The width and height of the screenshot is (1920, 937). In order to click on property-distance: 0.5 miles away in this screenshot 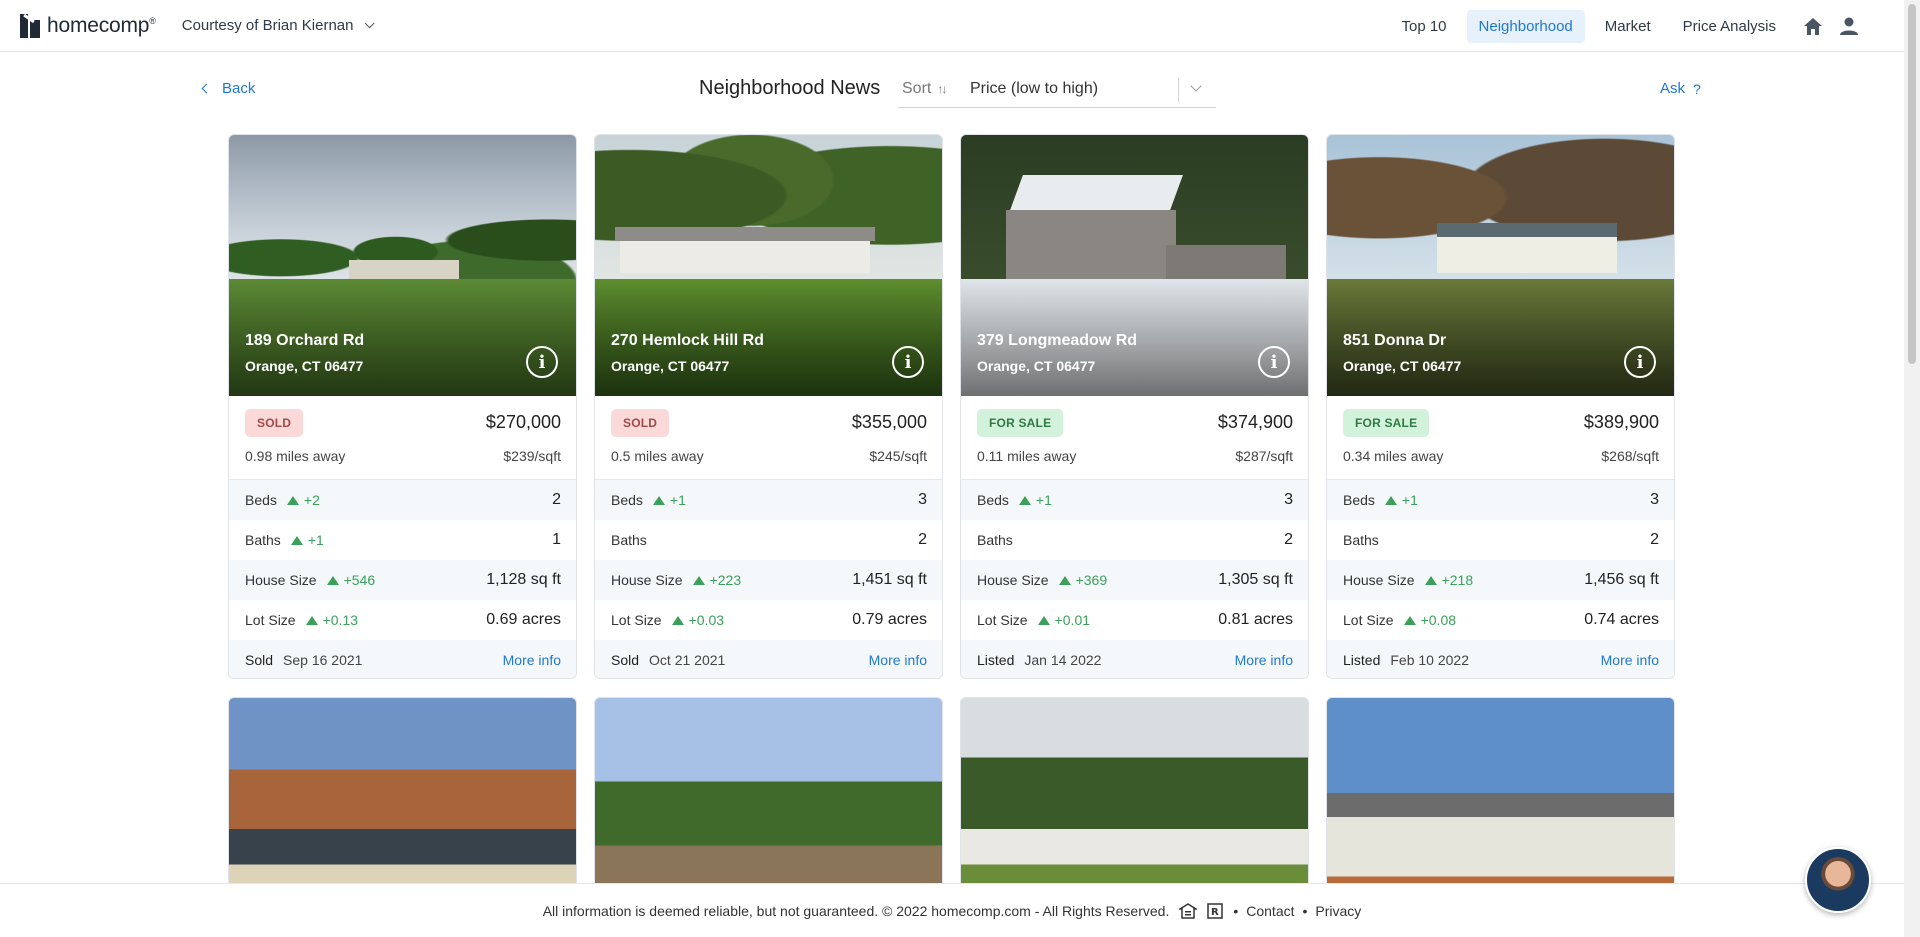, I will do `click(657, 456)`.